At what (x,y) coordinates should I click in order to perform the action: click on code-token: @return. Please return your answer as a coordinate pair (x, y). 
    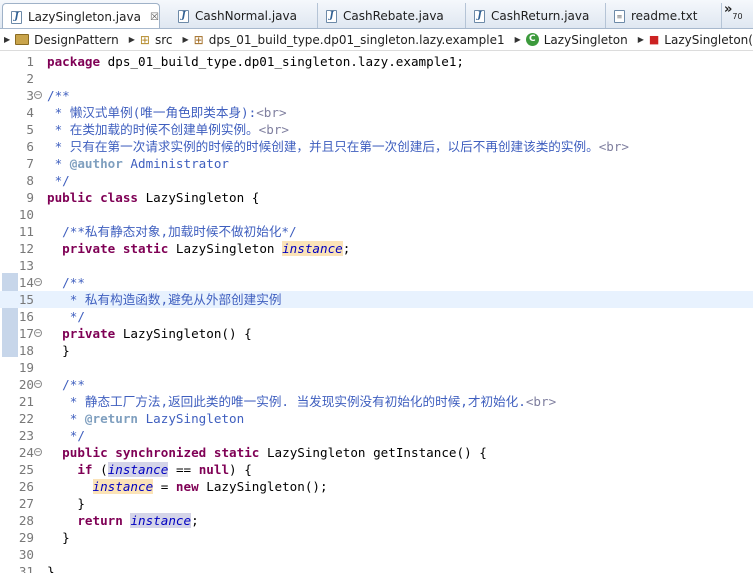
    Looking at the image, I should click on (111, 418).